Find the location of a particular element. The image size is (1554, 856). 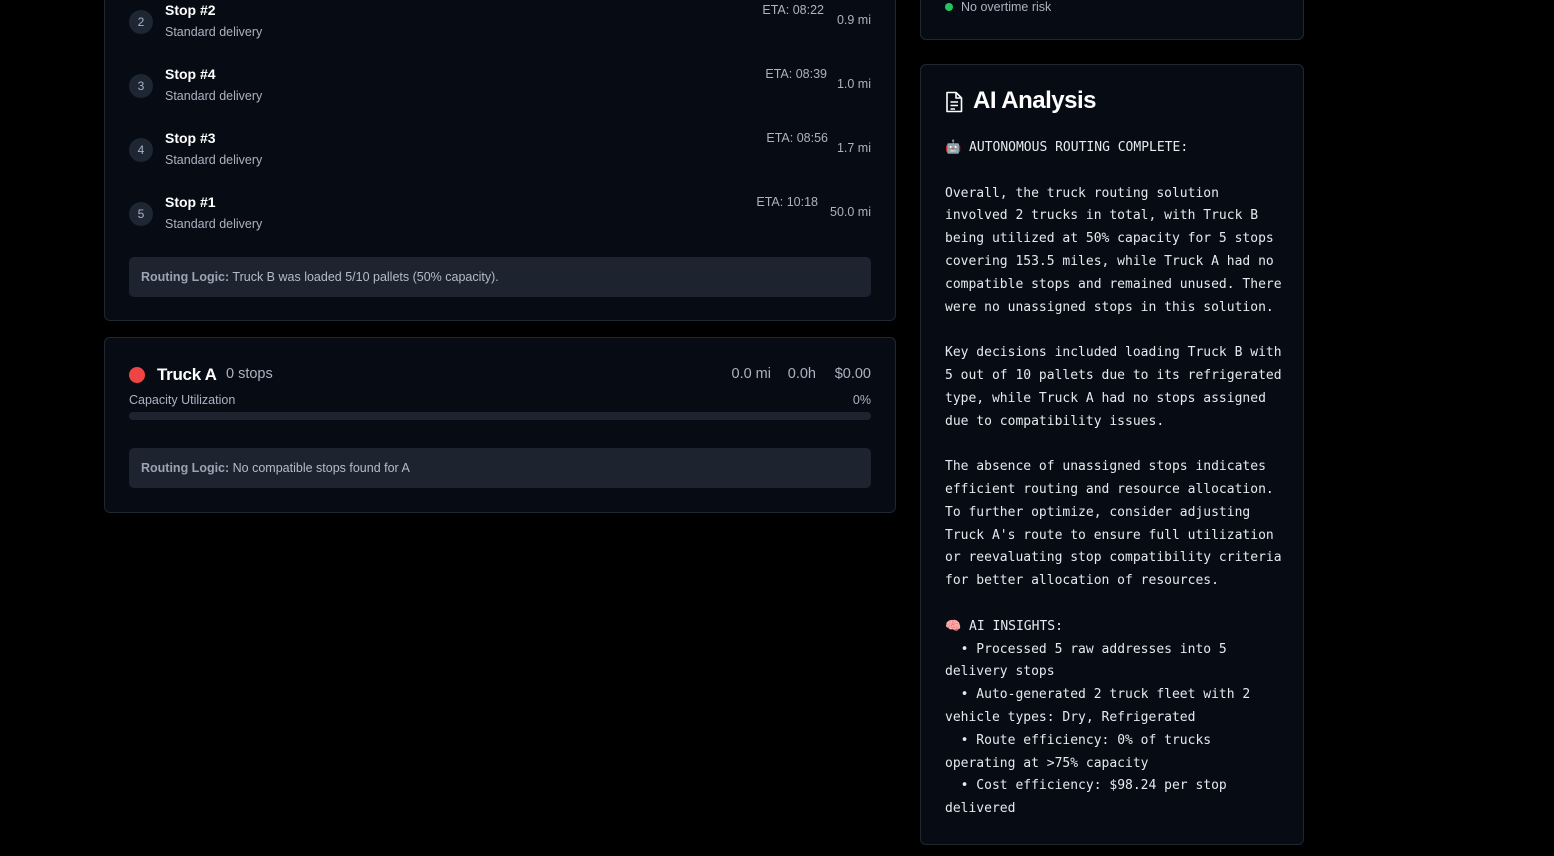

stop-sequence-badge: 3 is located at coordinates (141, 86).